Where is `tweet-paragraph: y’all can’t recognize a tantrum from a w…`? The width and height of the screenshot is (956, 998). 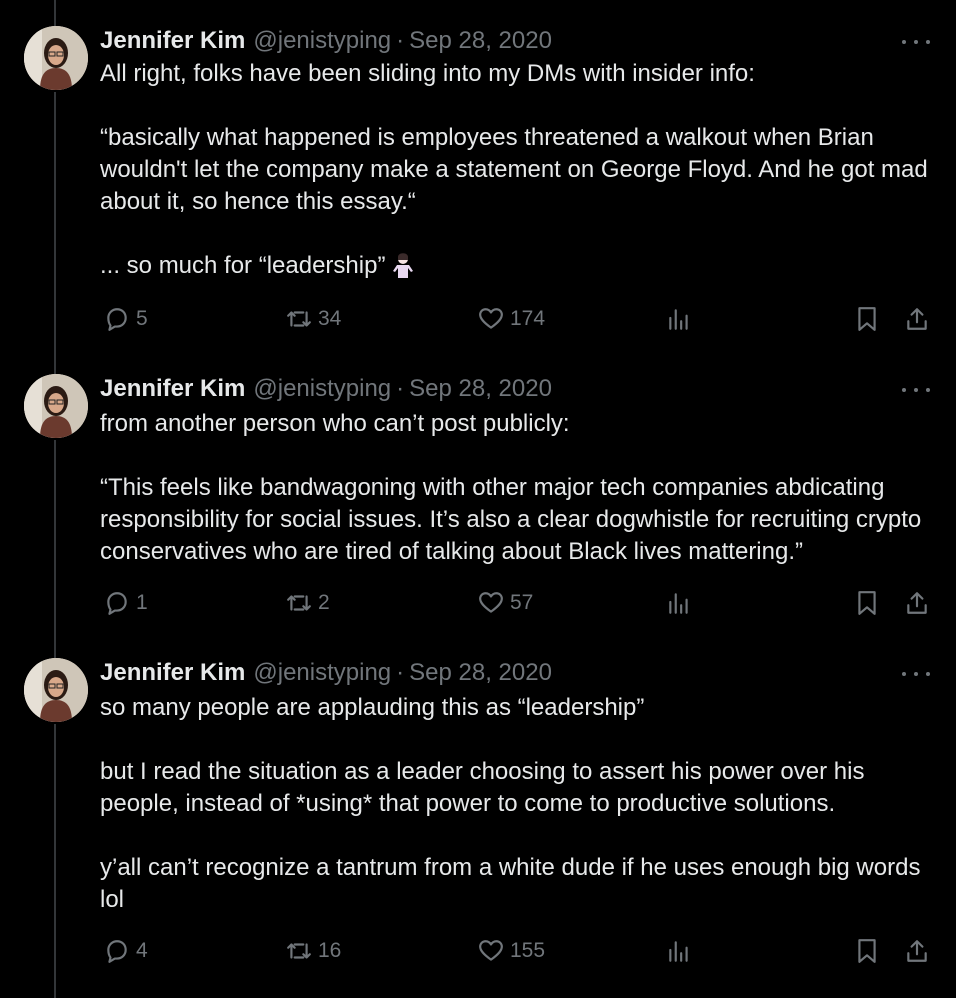 tweet-paragraph: y’all can’t recognize a tantrum from a w… is located at coordinates (514, 883).